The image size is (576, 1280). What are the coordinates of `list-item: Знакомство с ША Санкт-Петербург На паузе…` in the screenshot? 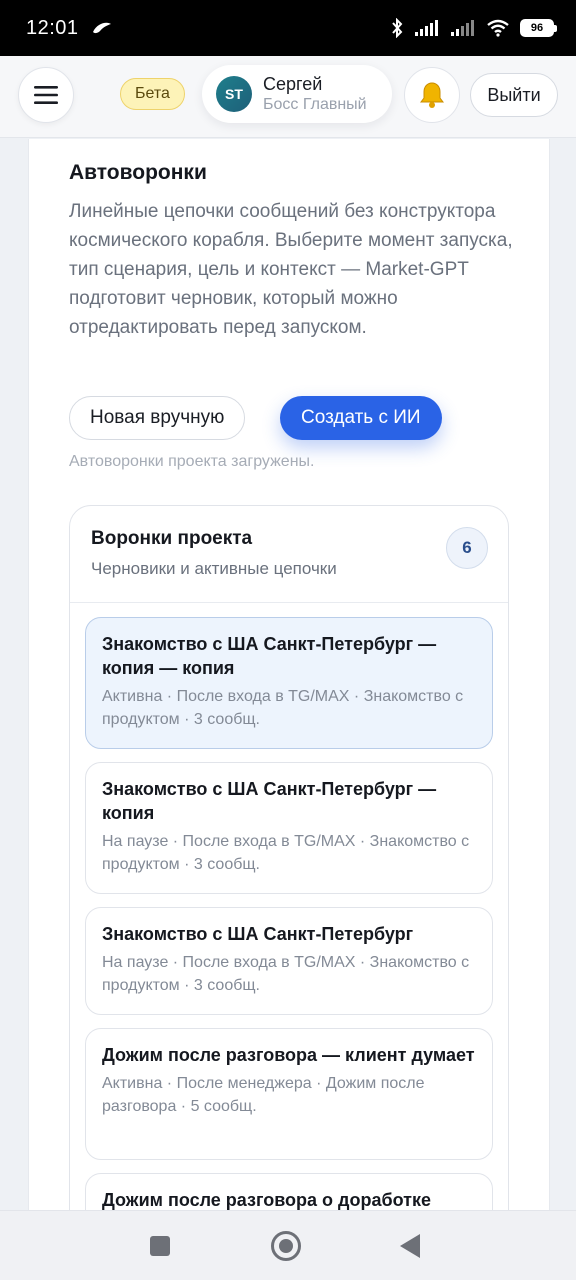 It's located at (289, 961).